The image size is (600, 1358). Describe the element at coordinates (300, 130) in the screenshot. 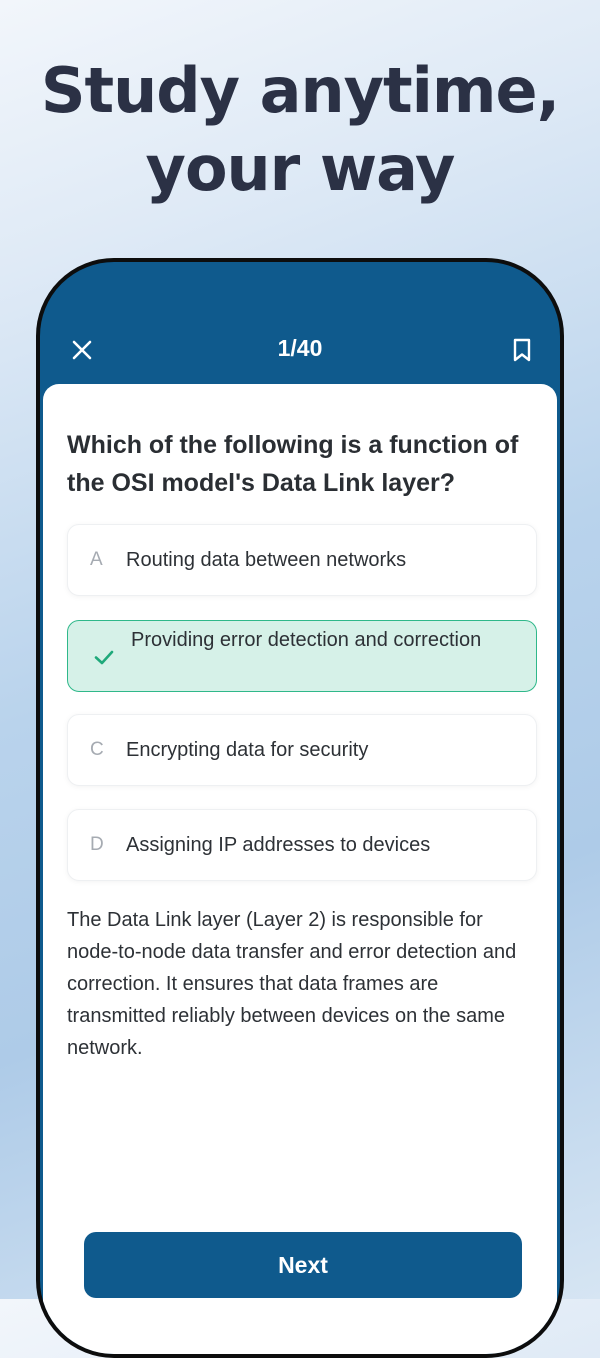

I see `promo-headline: Study anytime, your way` at that location.